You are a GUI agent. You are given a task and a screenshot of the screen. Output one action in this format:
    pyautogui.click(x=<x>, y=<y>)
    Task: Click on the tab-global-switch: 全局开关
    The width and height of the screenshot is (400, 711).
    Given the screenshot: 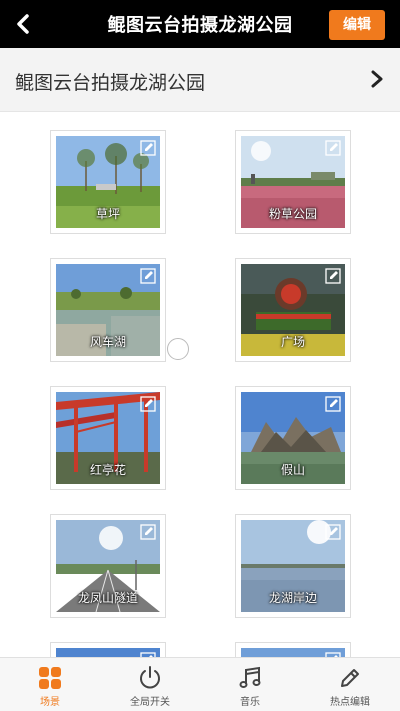 What is the action you would take?
    pyautogui.click(x=150, y=684)
    